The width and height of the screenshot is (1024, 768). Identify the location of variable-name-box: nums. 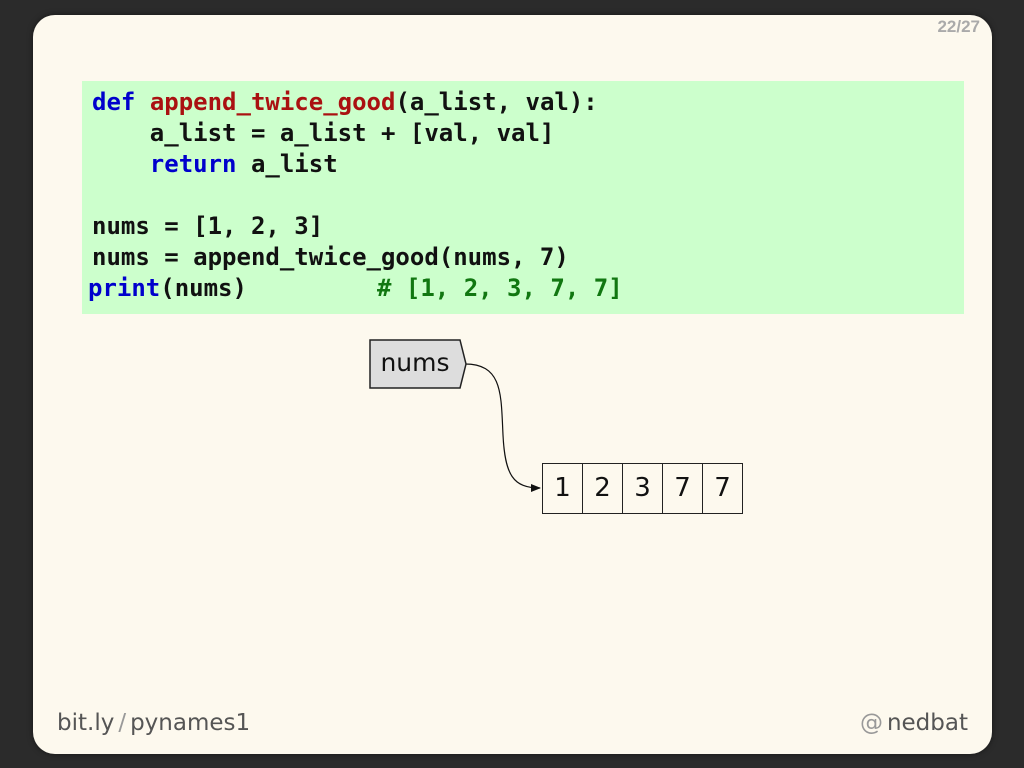
(418, 364).